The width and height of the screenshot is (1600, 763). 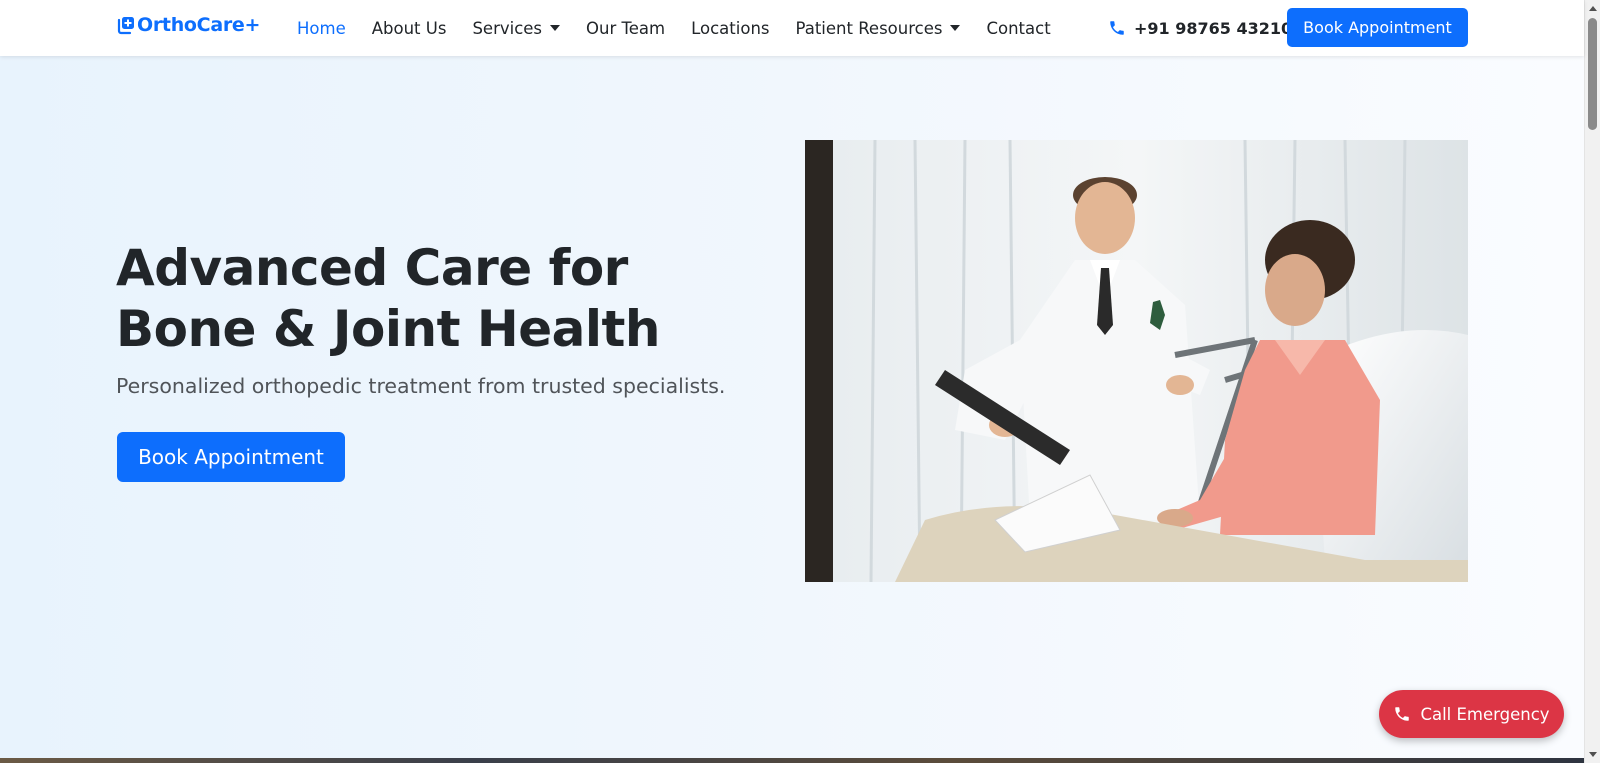 I want to click on nav-item-about-us: About Us, so click(x=409, y=28).